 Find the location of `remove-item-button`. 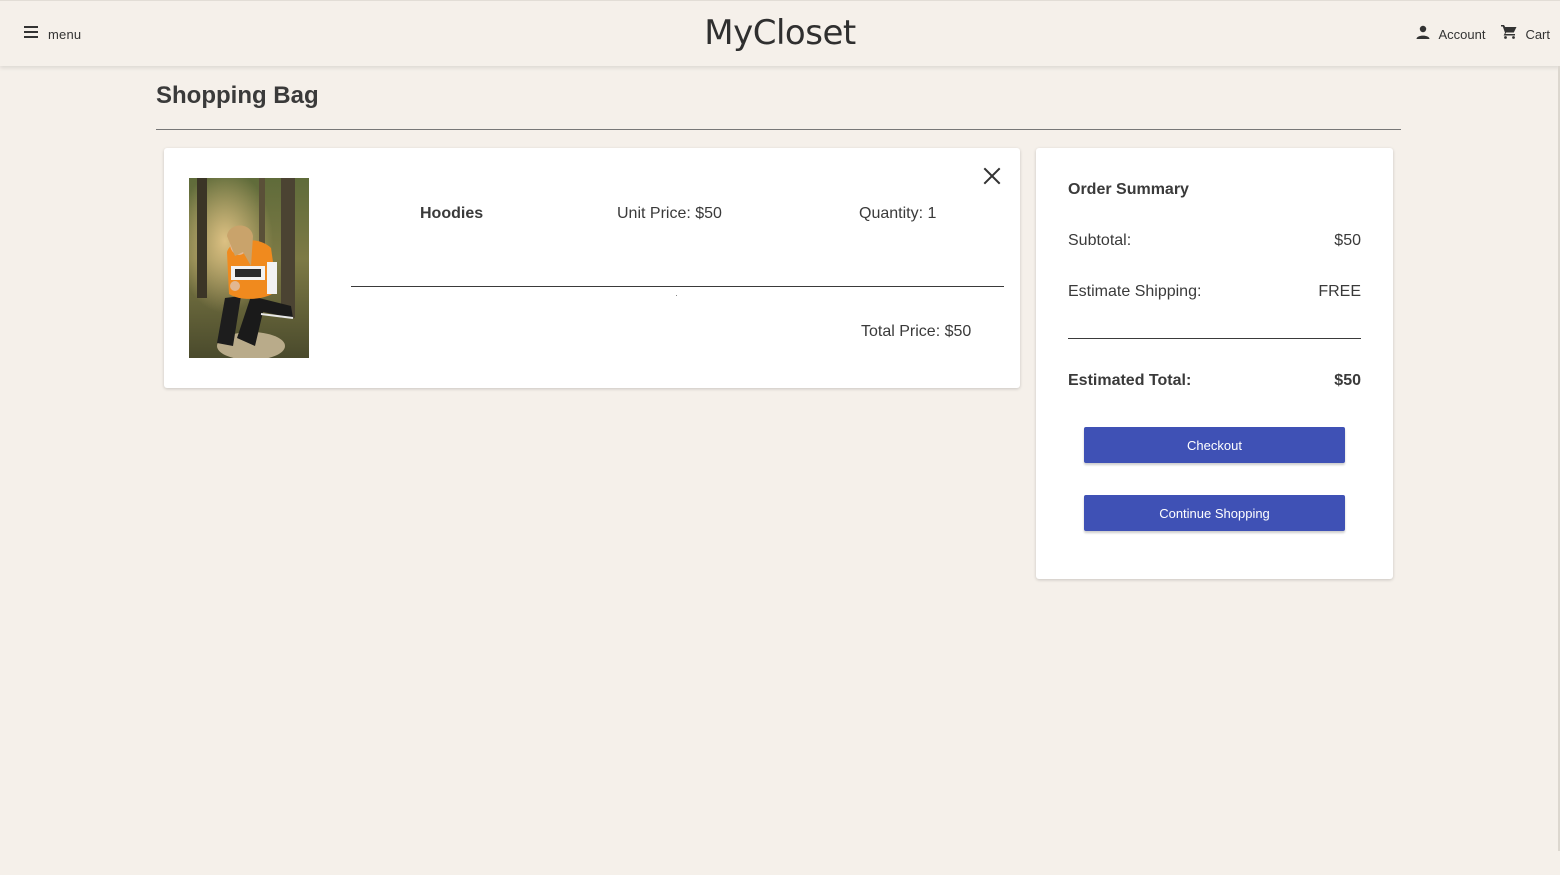

remove-item-button is located at coordinates (992, 176).